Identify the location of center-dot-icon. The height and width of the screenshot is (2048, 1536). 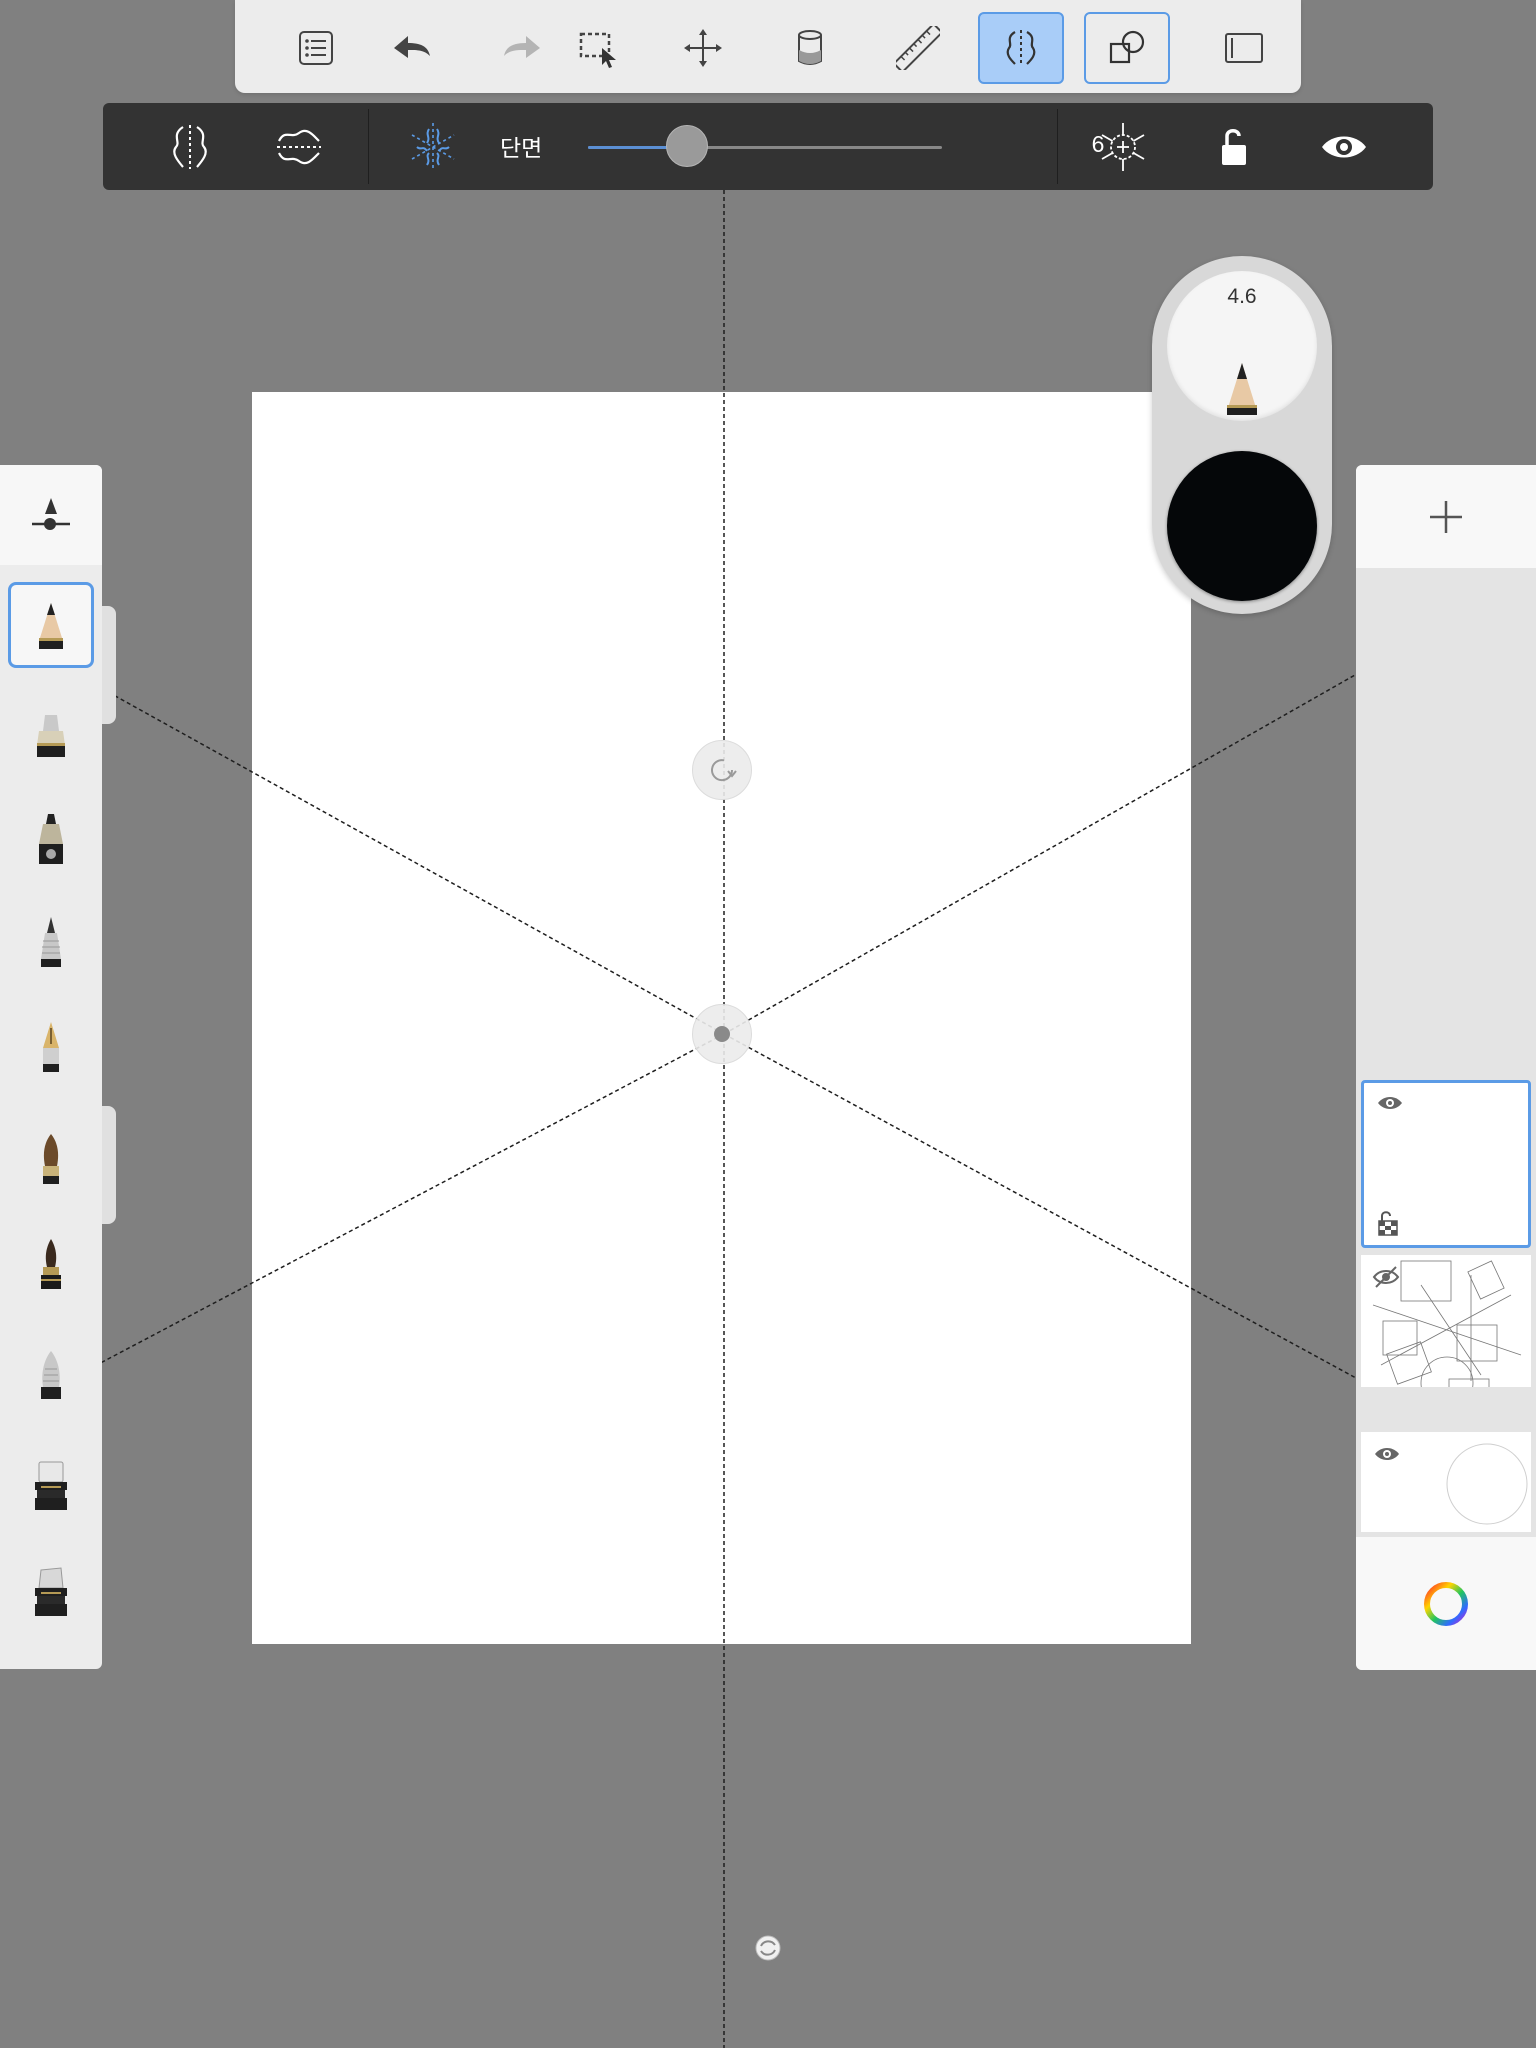
(722, 1034).